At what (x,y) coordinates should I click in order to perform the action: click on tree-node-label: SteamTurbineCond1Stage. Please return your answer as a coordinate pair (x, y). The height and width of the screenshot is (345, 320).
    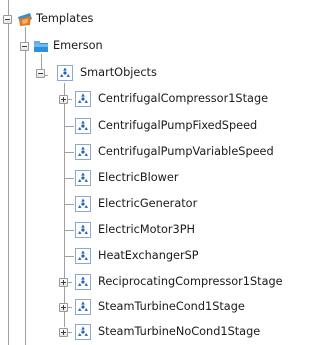
    Looking at the image, I should click on (171, 306).